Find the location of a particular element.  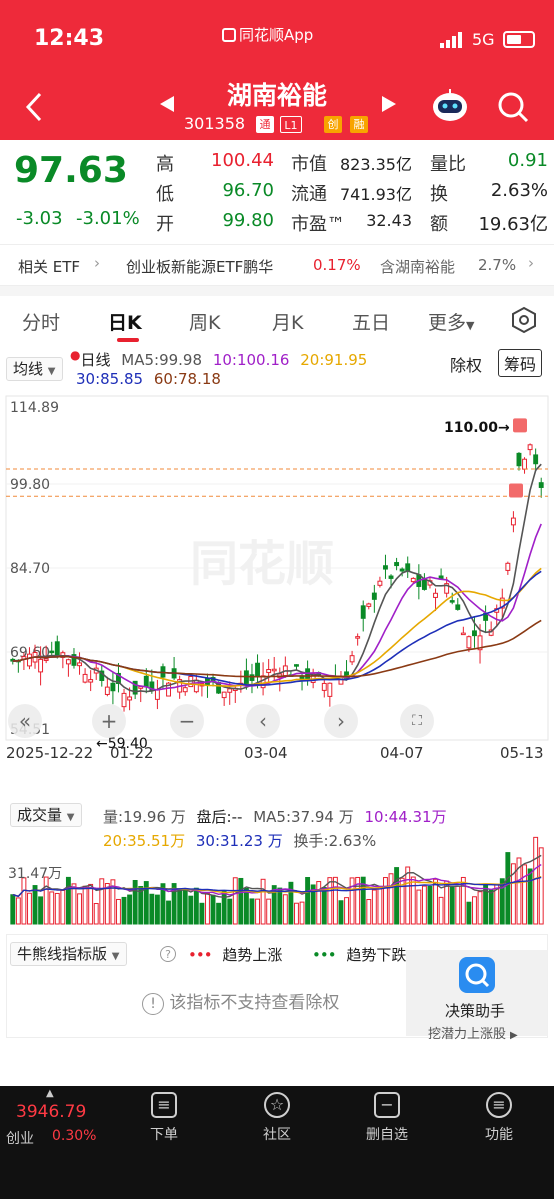

tab-monthly-k: 月K is located at coordinates (287, 321).